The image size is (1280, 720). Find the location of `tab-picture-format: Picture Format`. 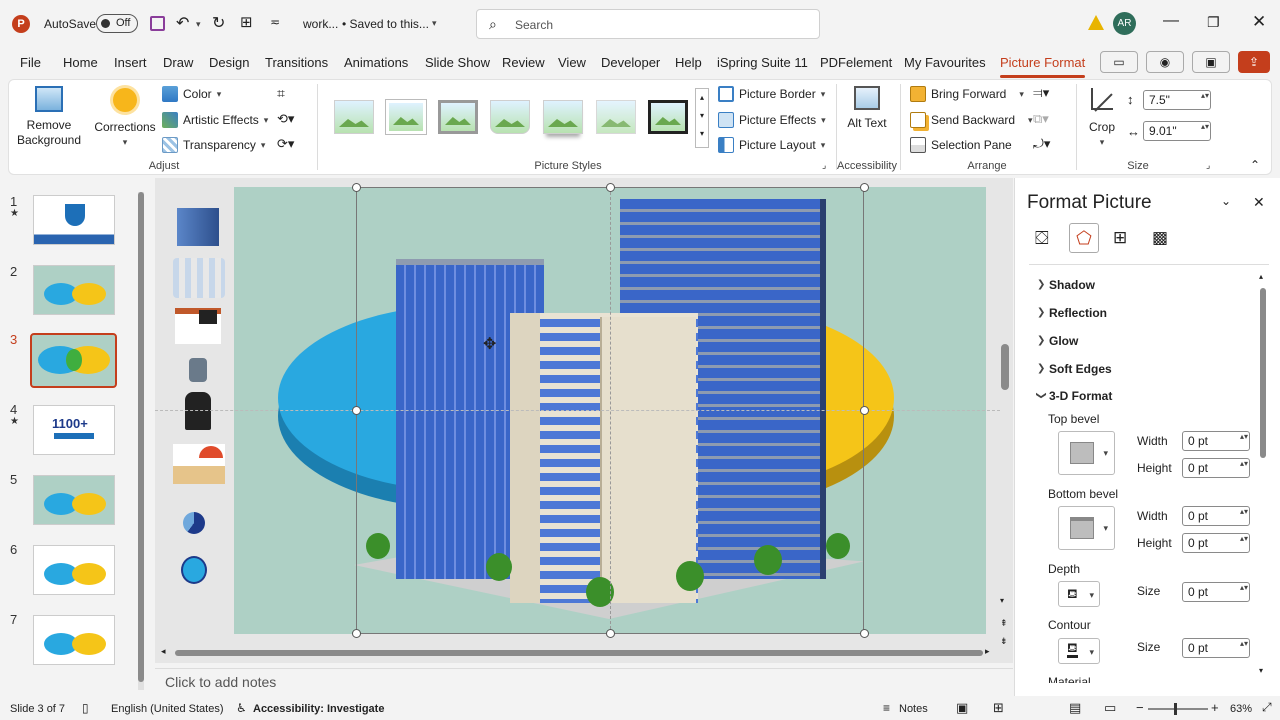

tab-picture-format: Picture Format is located at coordinates (1043, 66).